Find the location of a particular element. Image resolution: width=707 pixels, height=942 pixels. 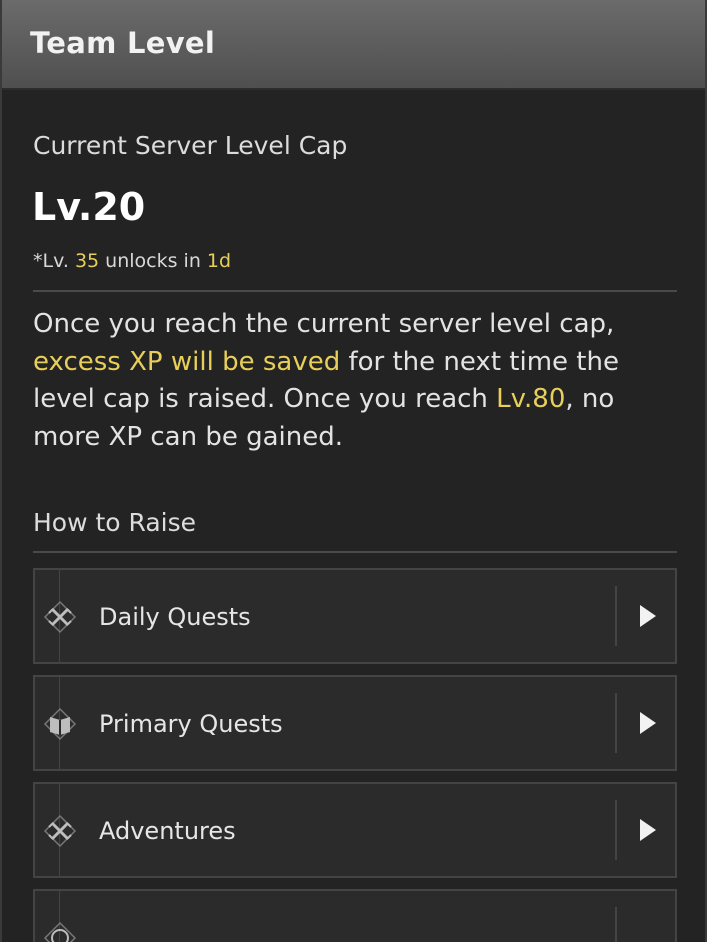

desc-highlight-1: excess XP will be saved is located at coordinates (187, 361).